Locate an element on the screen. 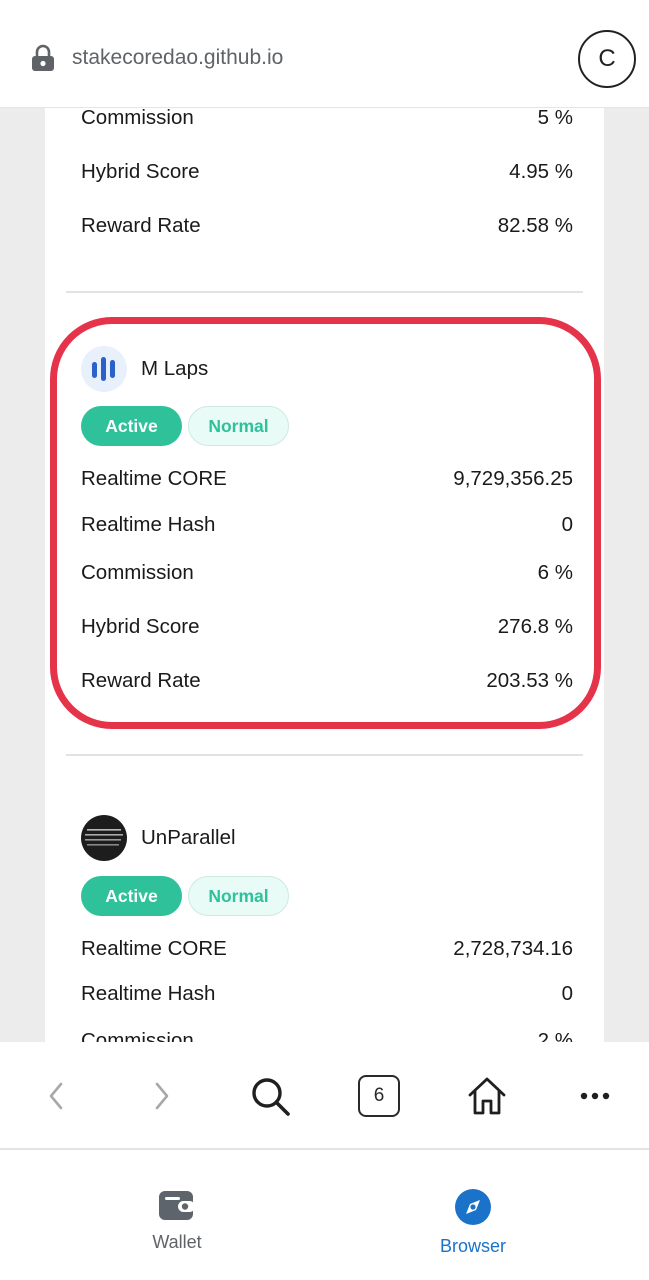 The image size is (649, 1280). url-text: stakecoredao.github.io is located at coordinates (177, 58).